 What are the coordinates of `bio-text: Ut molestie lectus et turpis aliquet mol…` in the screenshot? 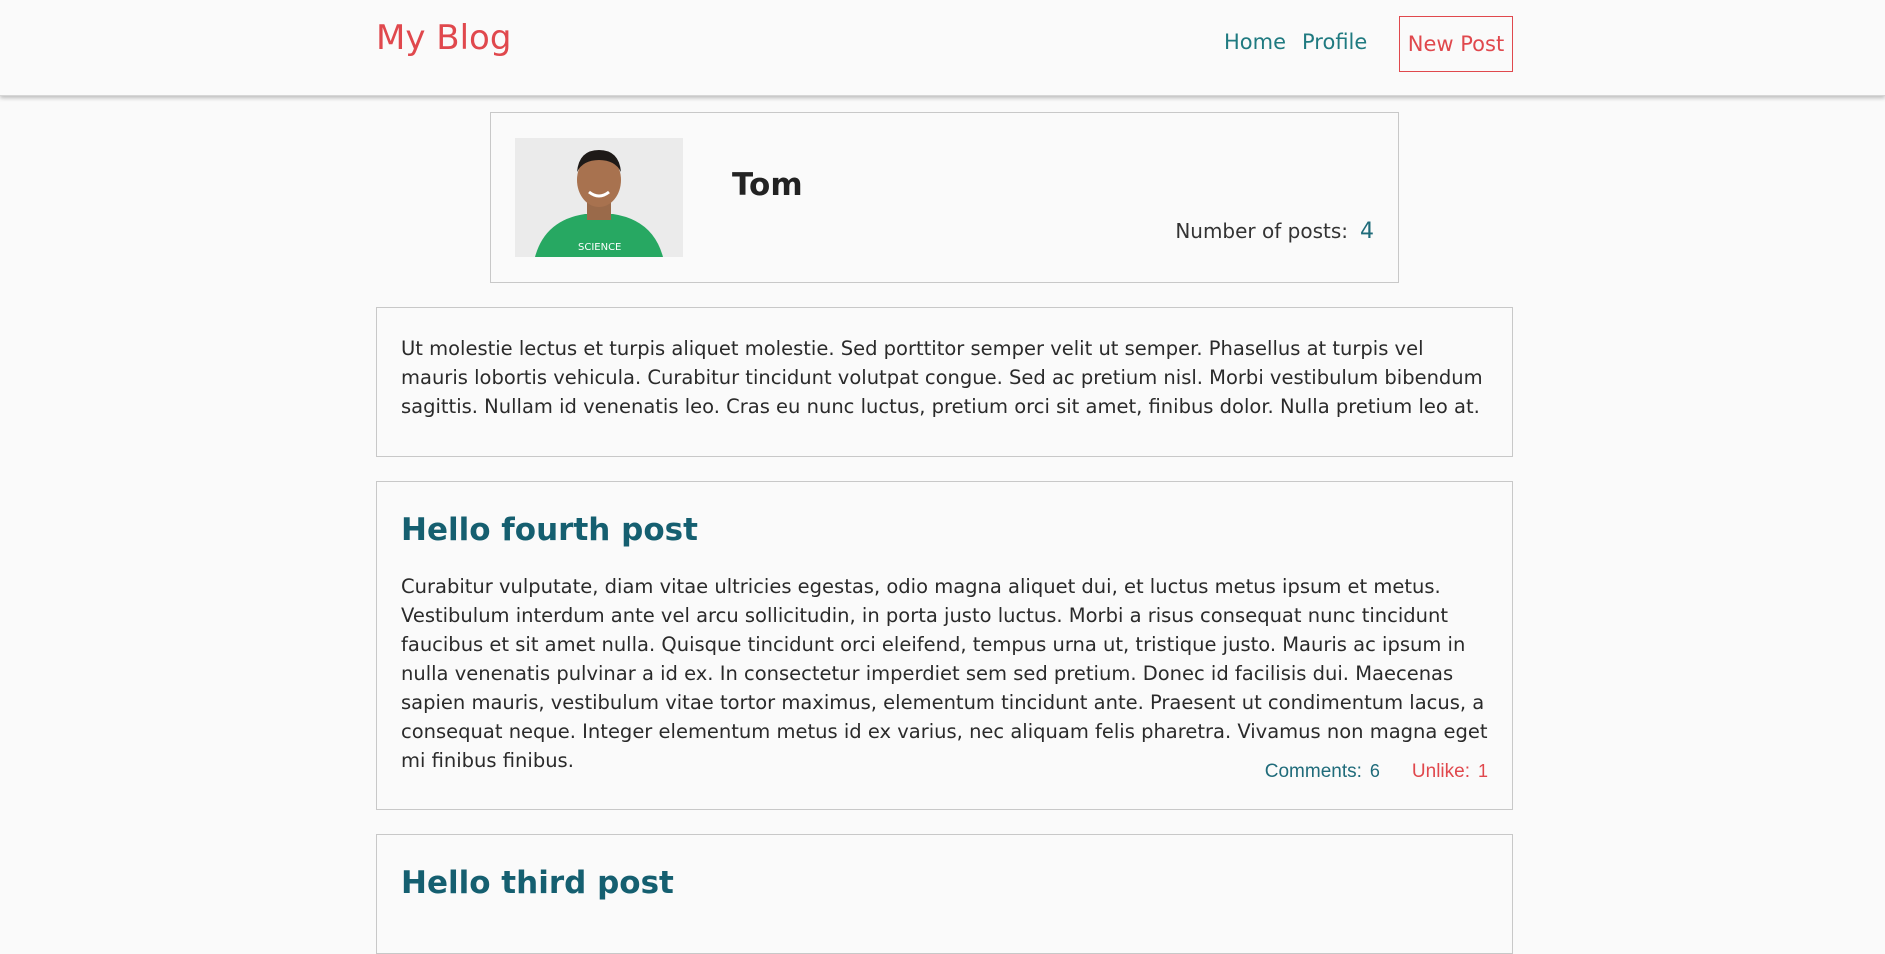 It's located at (942, 377).